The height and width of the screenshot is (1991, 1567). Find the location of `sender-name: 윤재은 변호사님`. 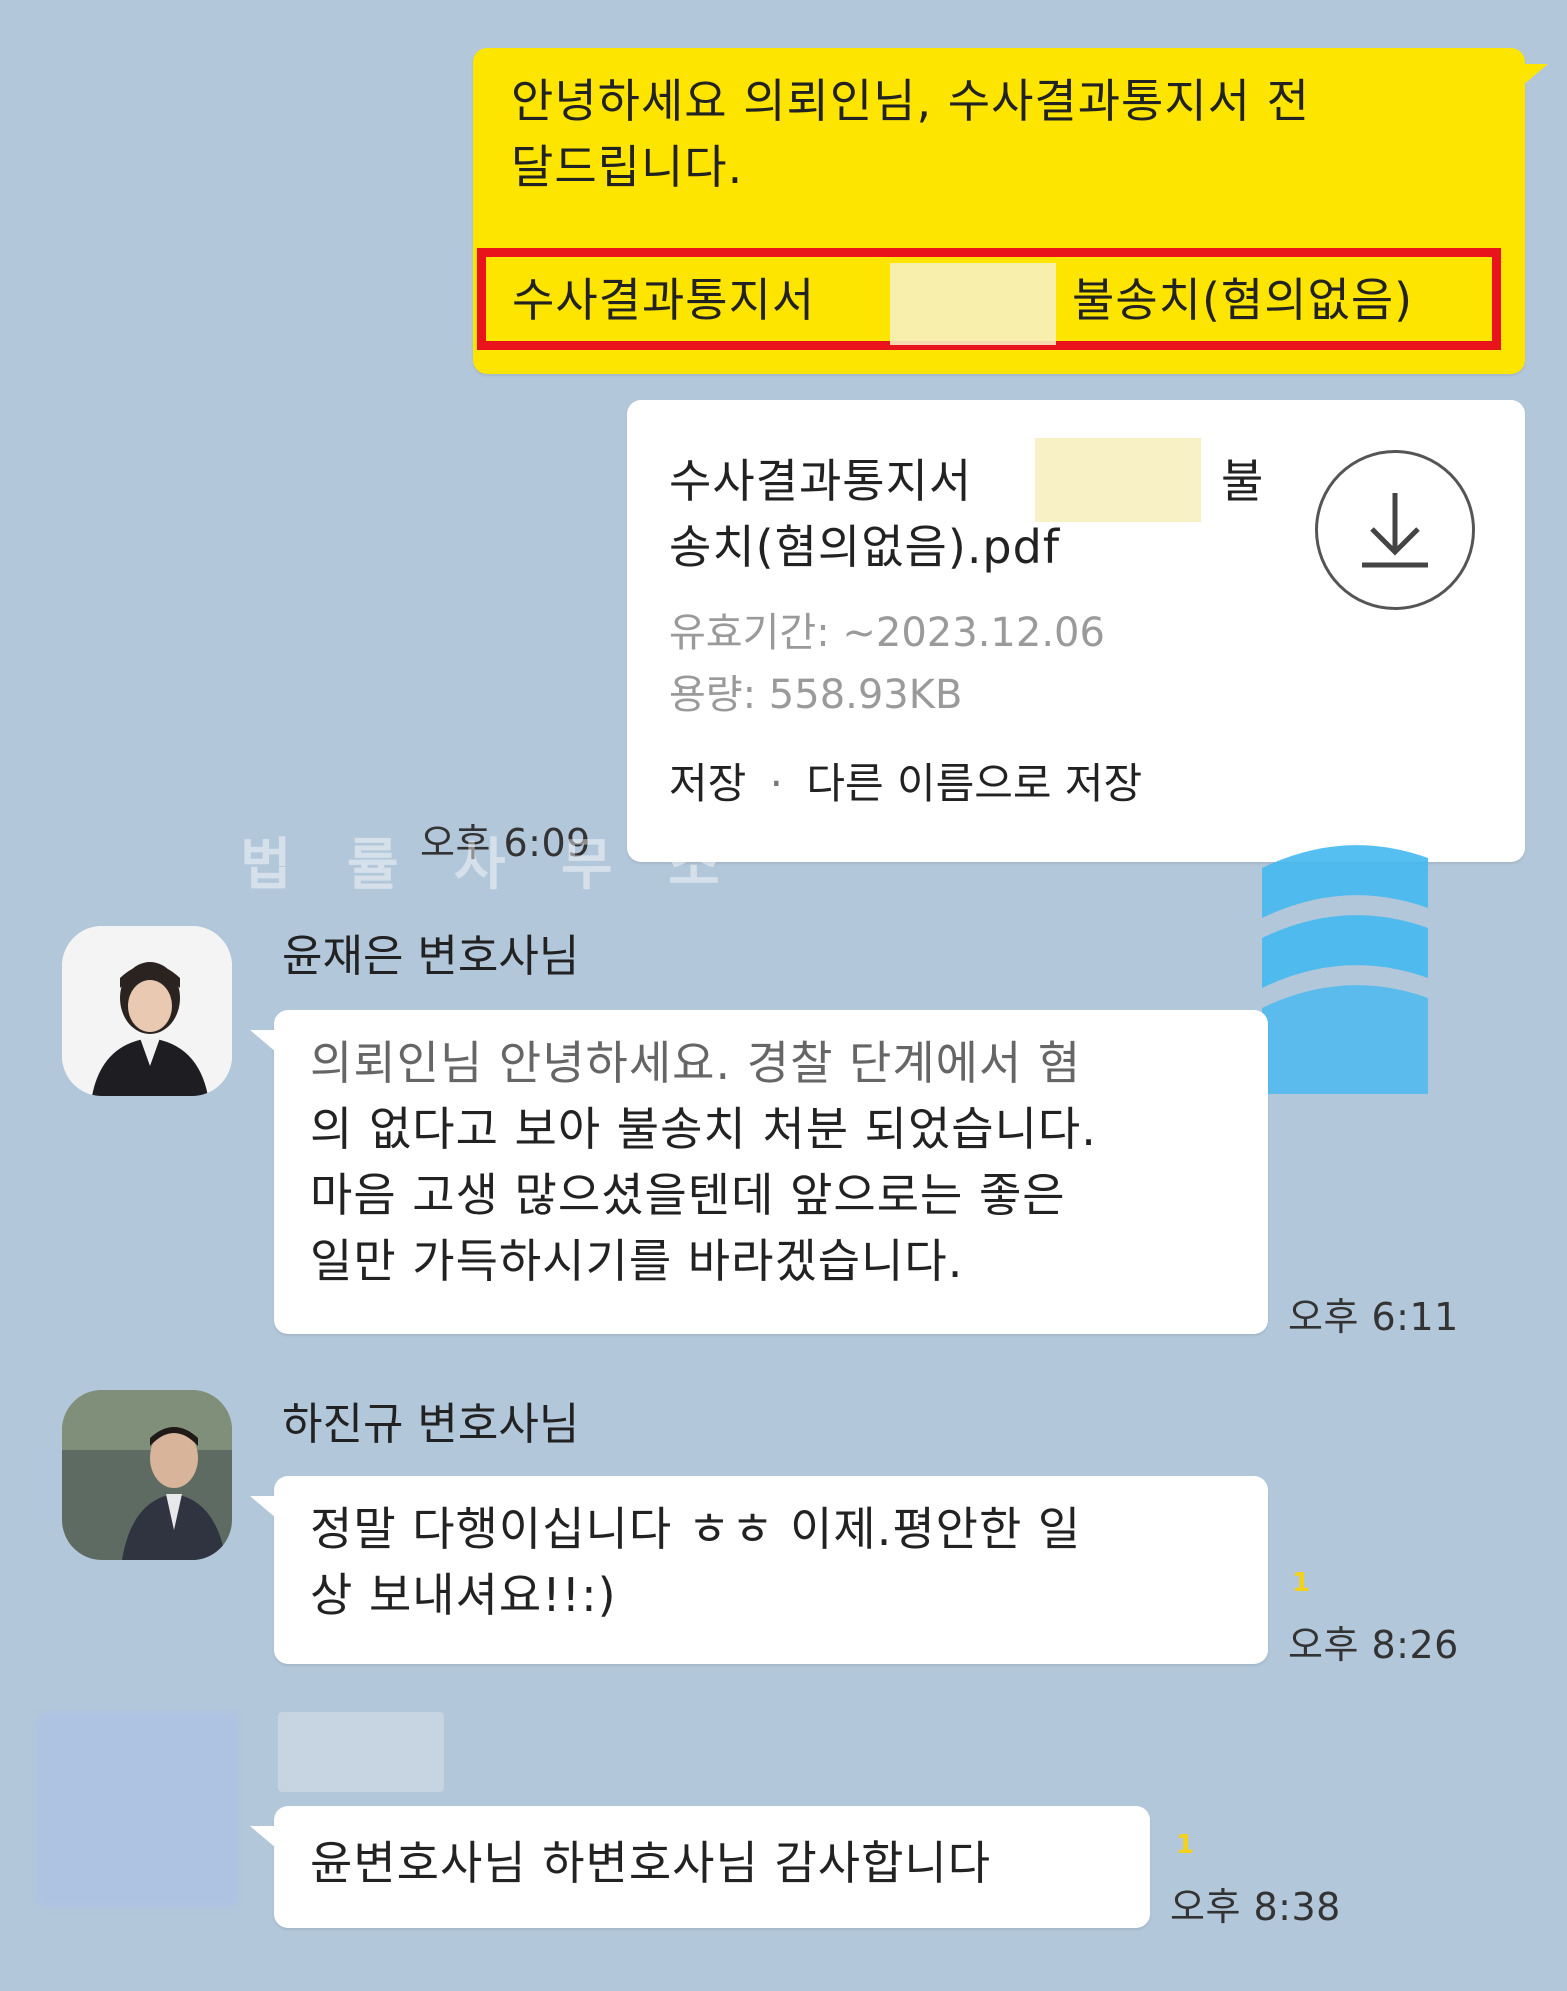

sender-name: 윤재은 변호사님 is located at coordinates (431, 956).